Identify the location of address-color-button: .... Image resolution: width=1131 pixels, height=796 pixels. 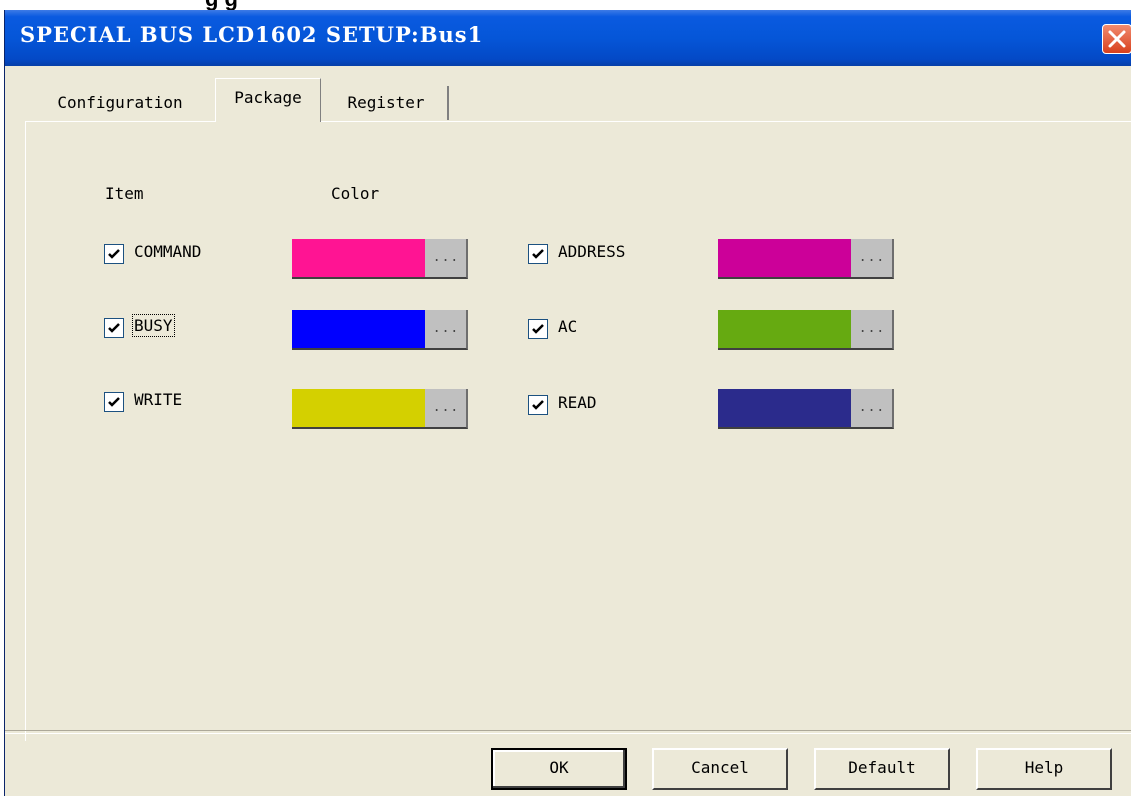
(806, 259).